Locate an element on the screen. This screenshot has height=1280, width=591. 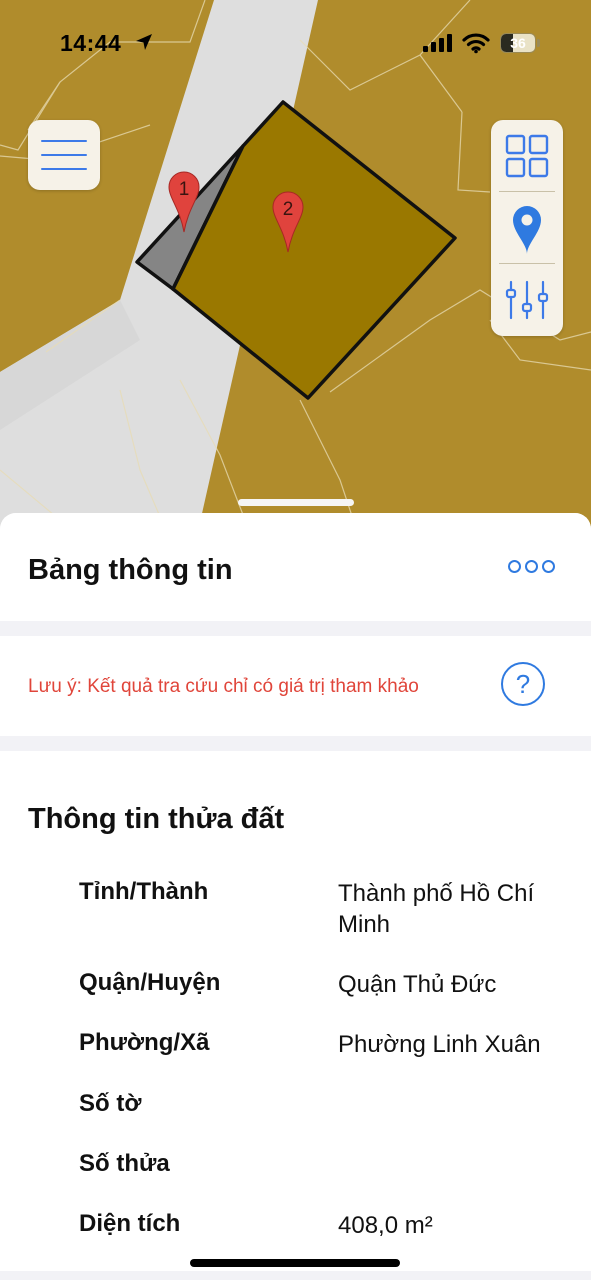
map-toolbar is located at coordinates (527, 228).